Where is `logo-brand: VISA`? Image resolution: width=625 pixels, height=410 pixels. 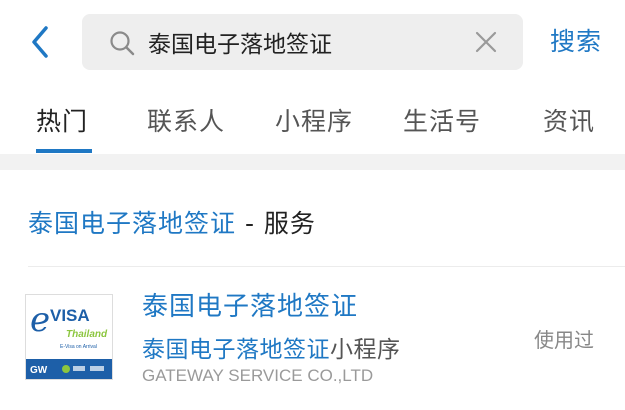
logo-brand: VISA is located at coordinates (70, 315).